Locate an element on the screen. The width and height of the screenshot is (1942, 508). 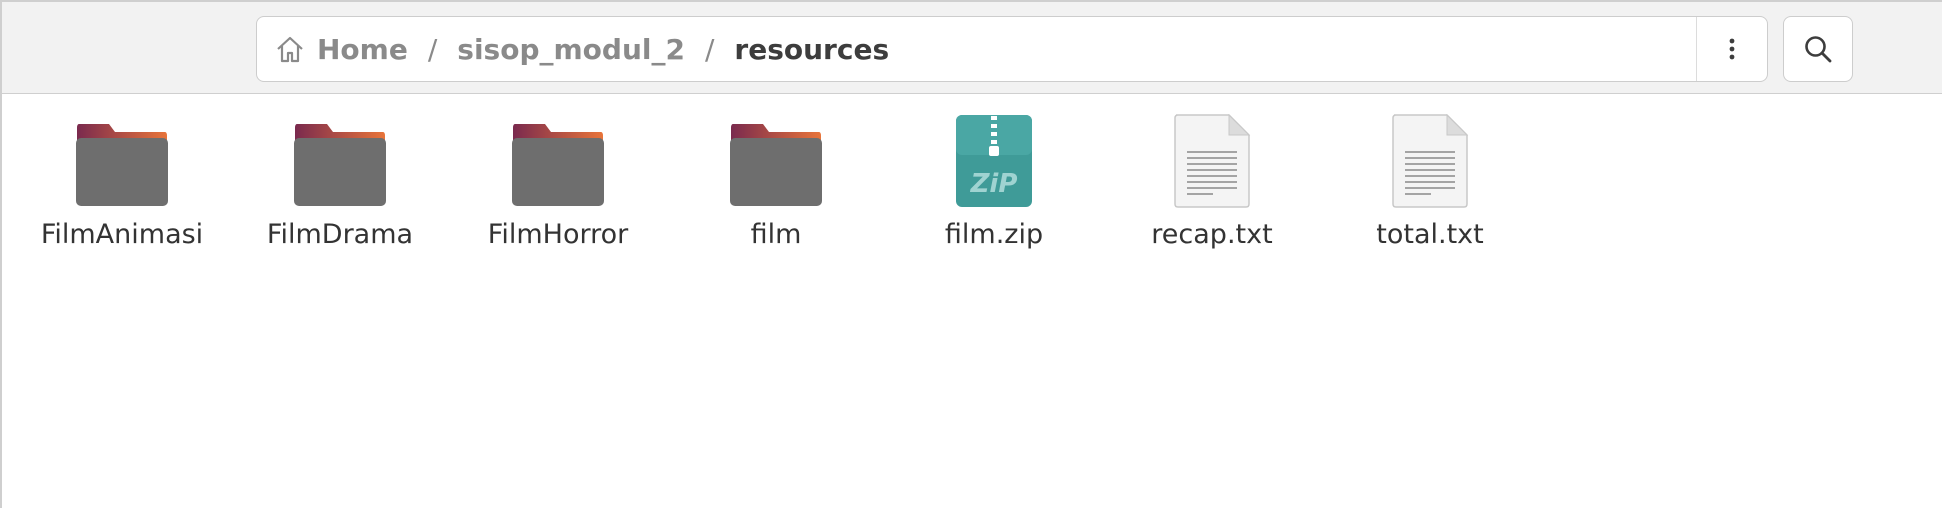
file-name: FilmHorror is located at coordinates (558, 234).